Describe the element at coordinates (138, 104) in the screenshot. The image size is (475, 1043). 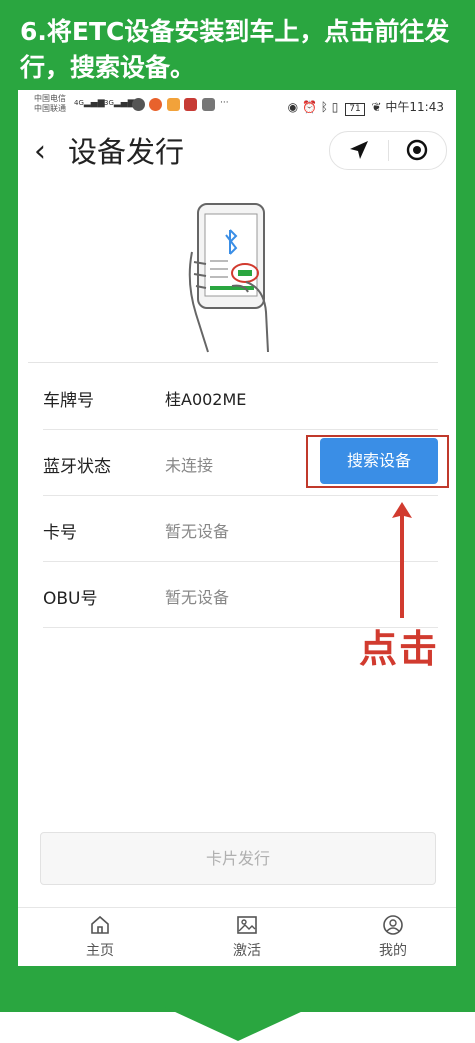
I see `wechat-icon` at that location.